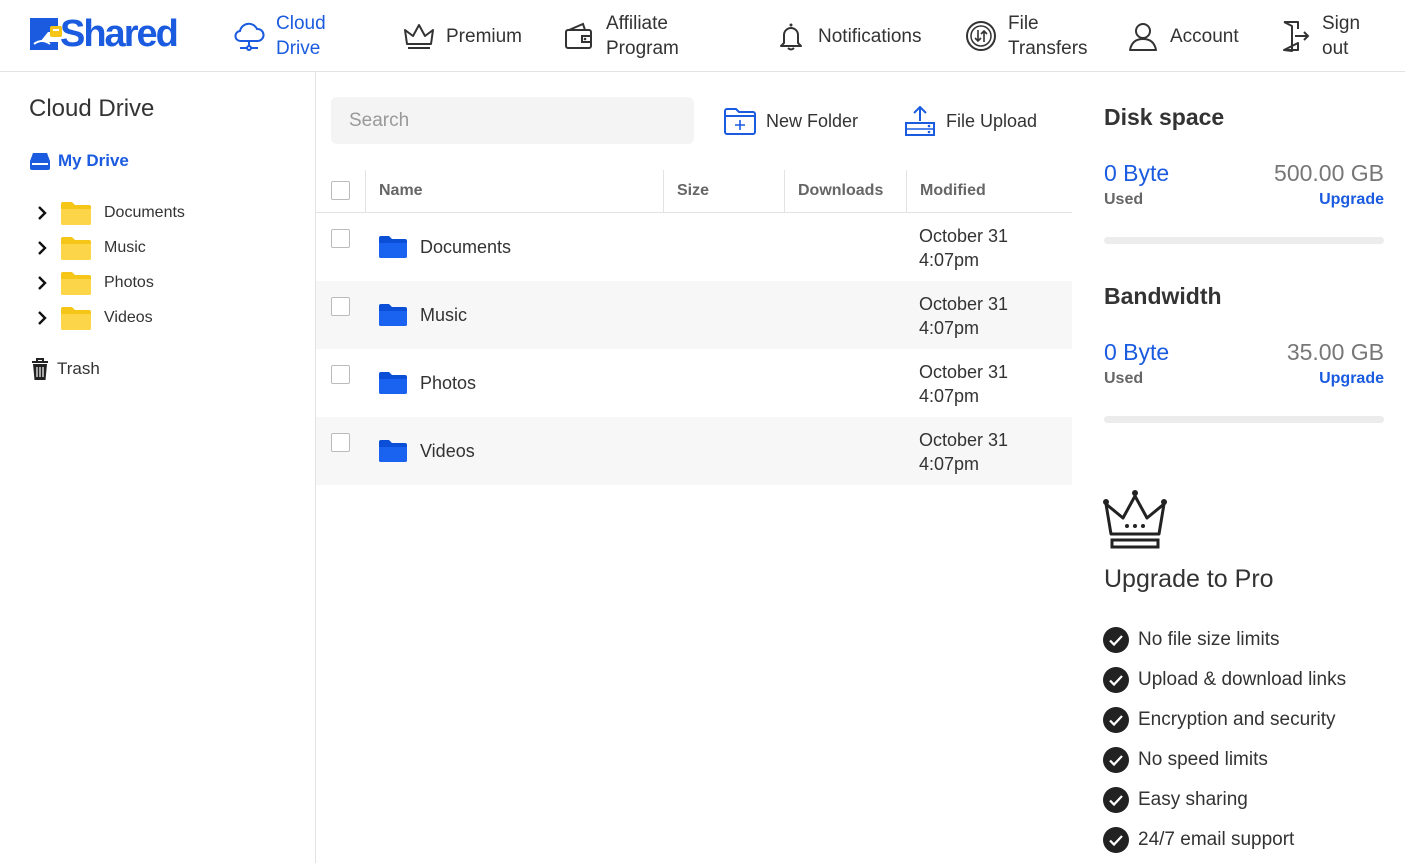 The image size is (1405, 863). Describe the element at coordinates (128, 317) in the screenshot. I see `tree-item-label: Videos` at that location.